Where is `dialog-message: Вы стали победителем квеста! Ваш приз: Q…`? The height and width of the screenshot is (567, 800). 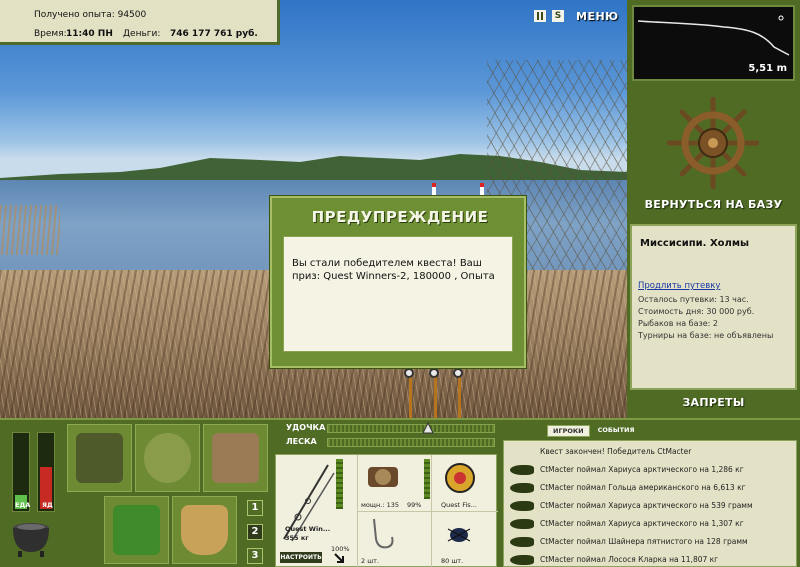
dialog-message: Вы стали победителем квеста! Ваш приз: Q… is located at coordinates (398, 294).